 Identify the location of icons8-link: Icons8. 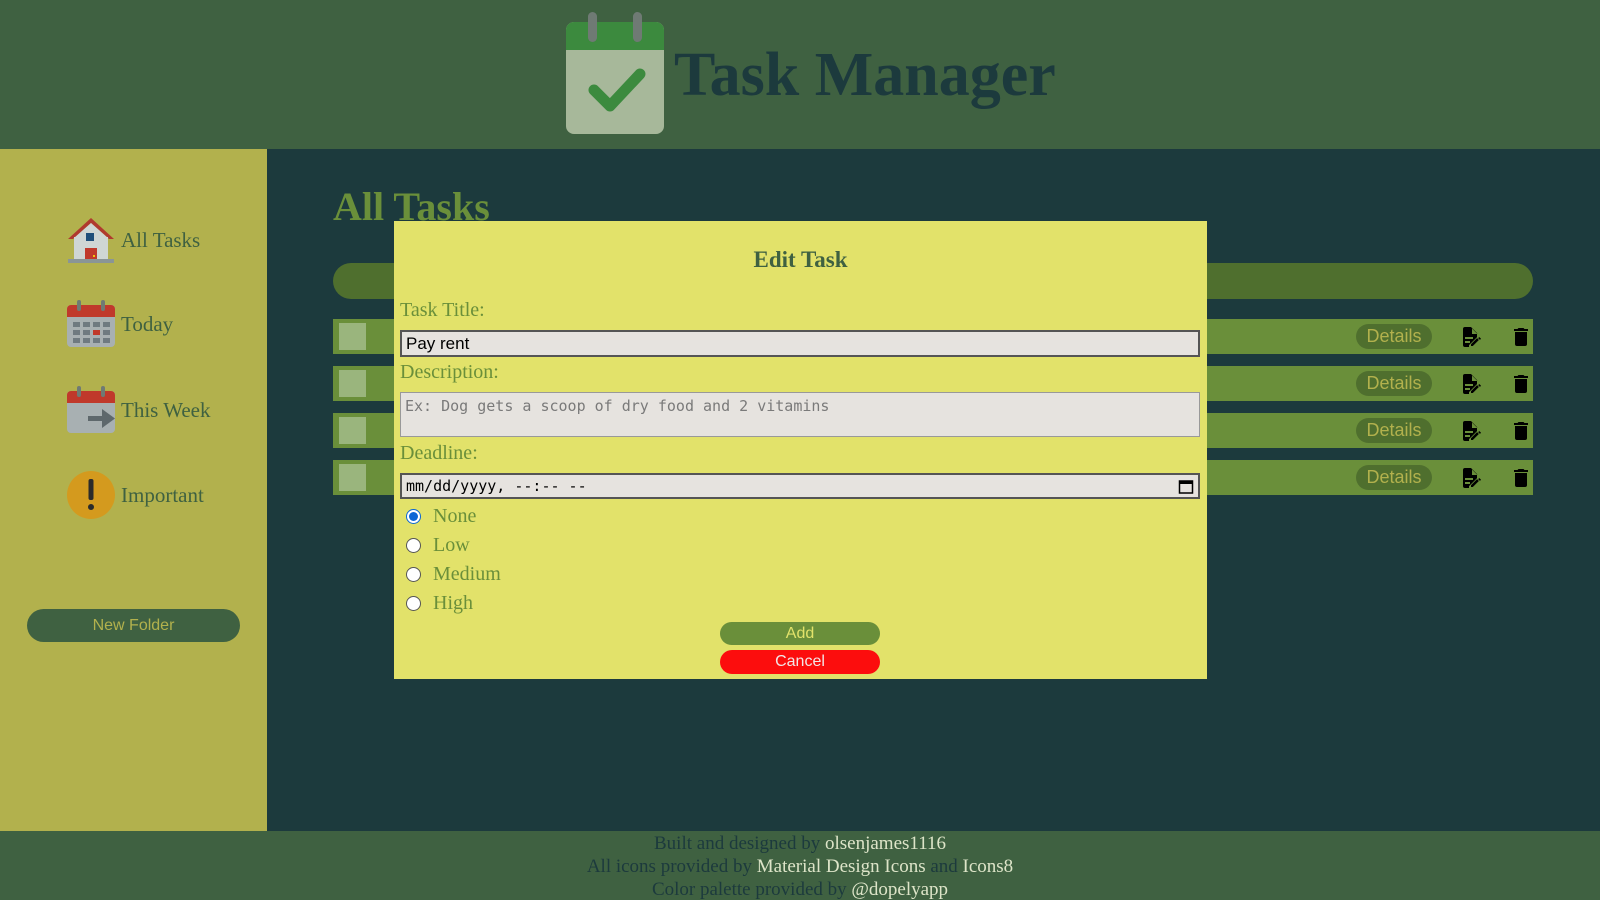
(988, 866).